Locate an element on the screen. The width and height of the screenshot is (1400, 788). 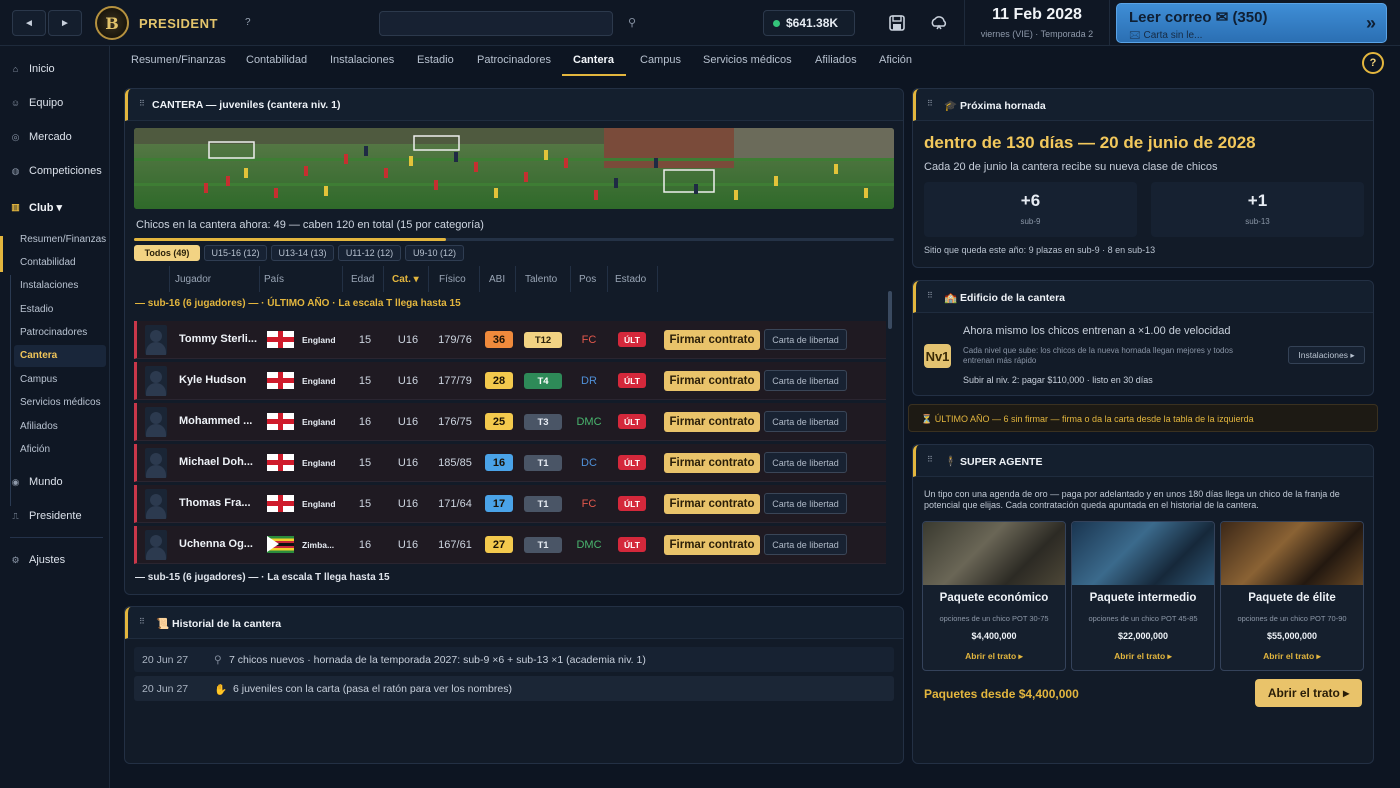
col-abi: ABI is located at coordinates (497, 279).